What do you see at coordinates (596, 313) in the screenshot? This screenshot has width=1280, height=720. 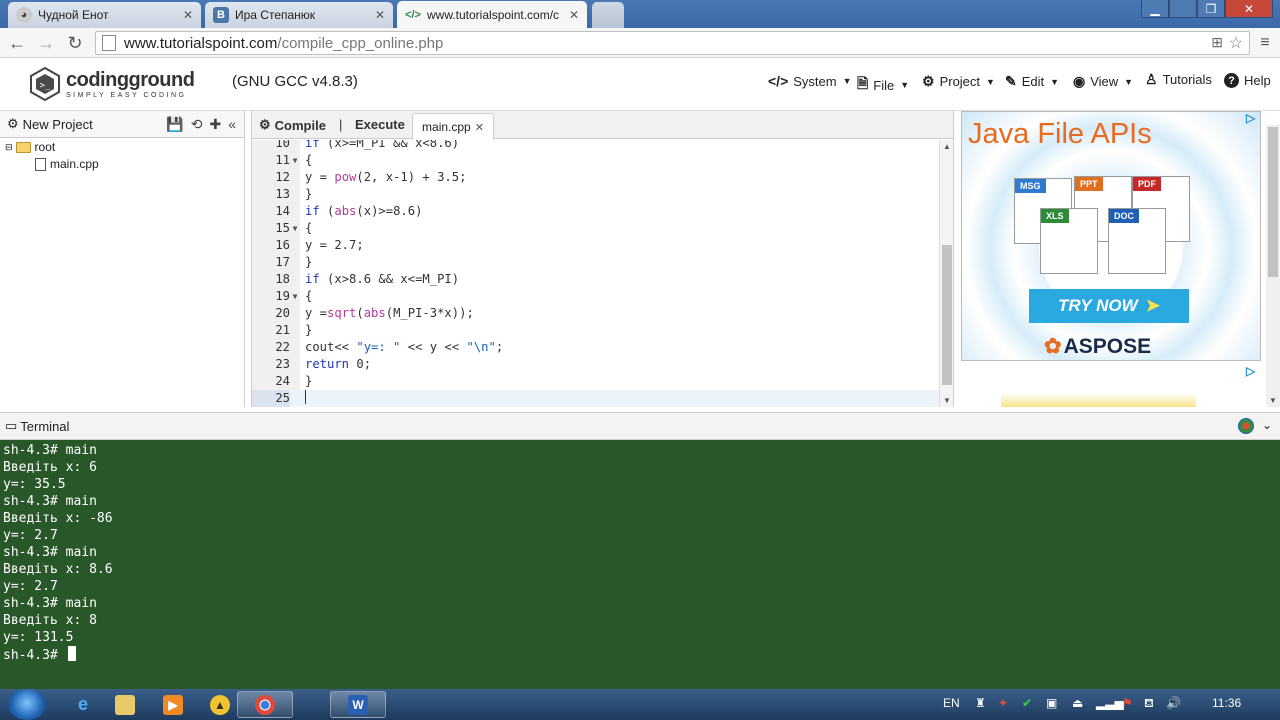 I see `code-line: 20 y =sqrt(abs(M_PI-3*x));` at bounding box center [596, 313].